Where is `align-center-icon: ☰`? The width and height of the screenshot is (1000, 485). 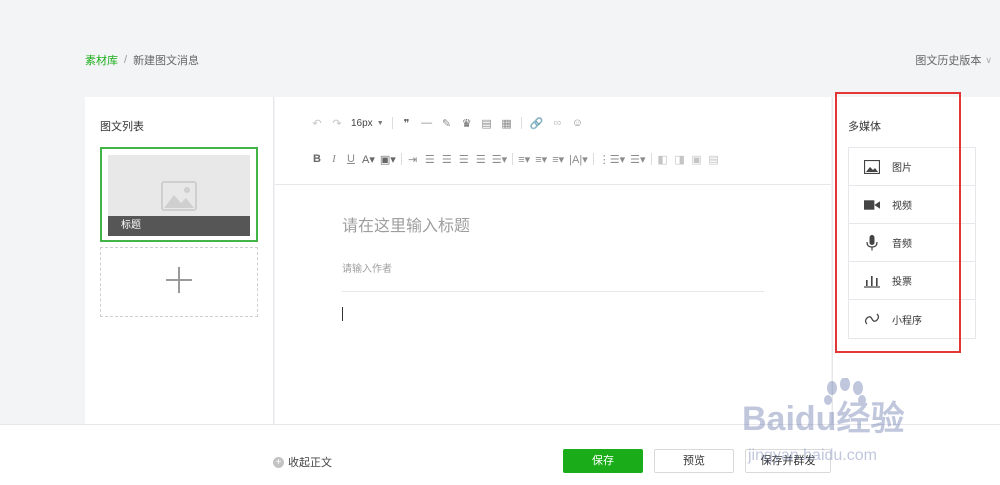 align-center-icon: ☰ is located at coordinates (447, 159).